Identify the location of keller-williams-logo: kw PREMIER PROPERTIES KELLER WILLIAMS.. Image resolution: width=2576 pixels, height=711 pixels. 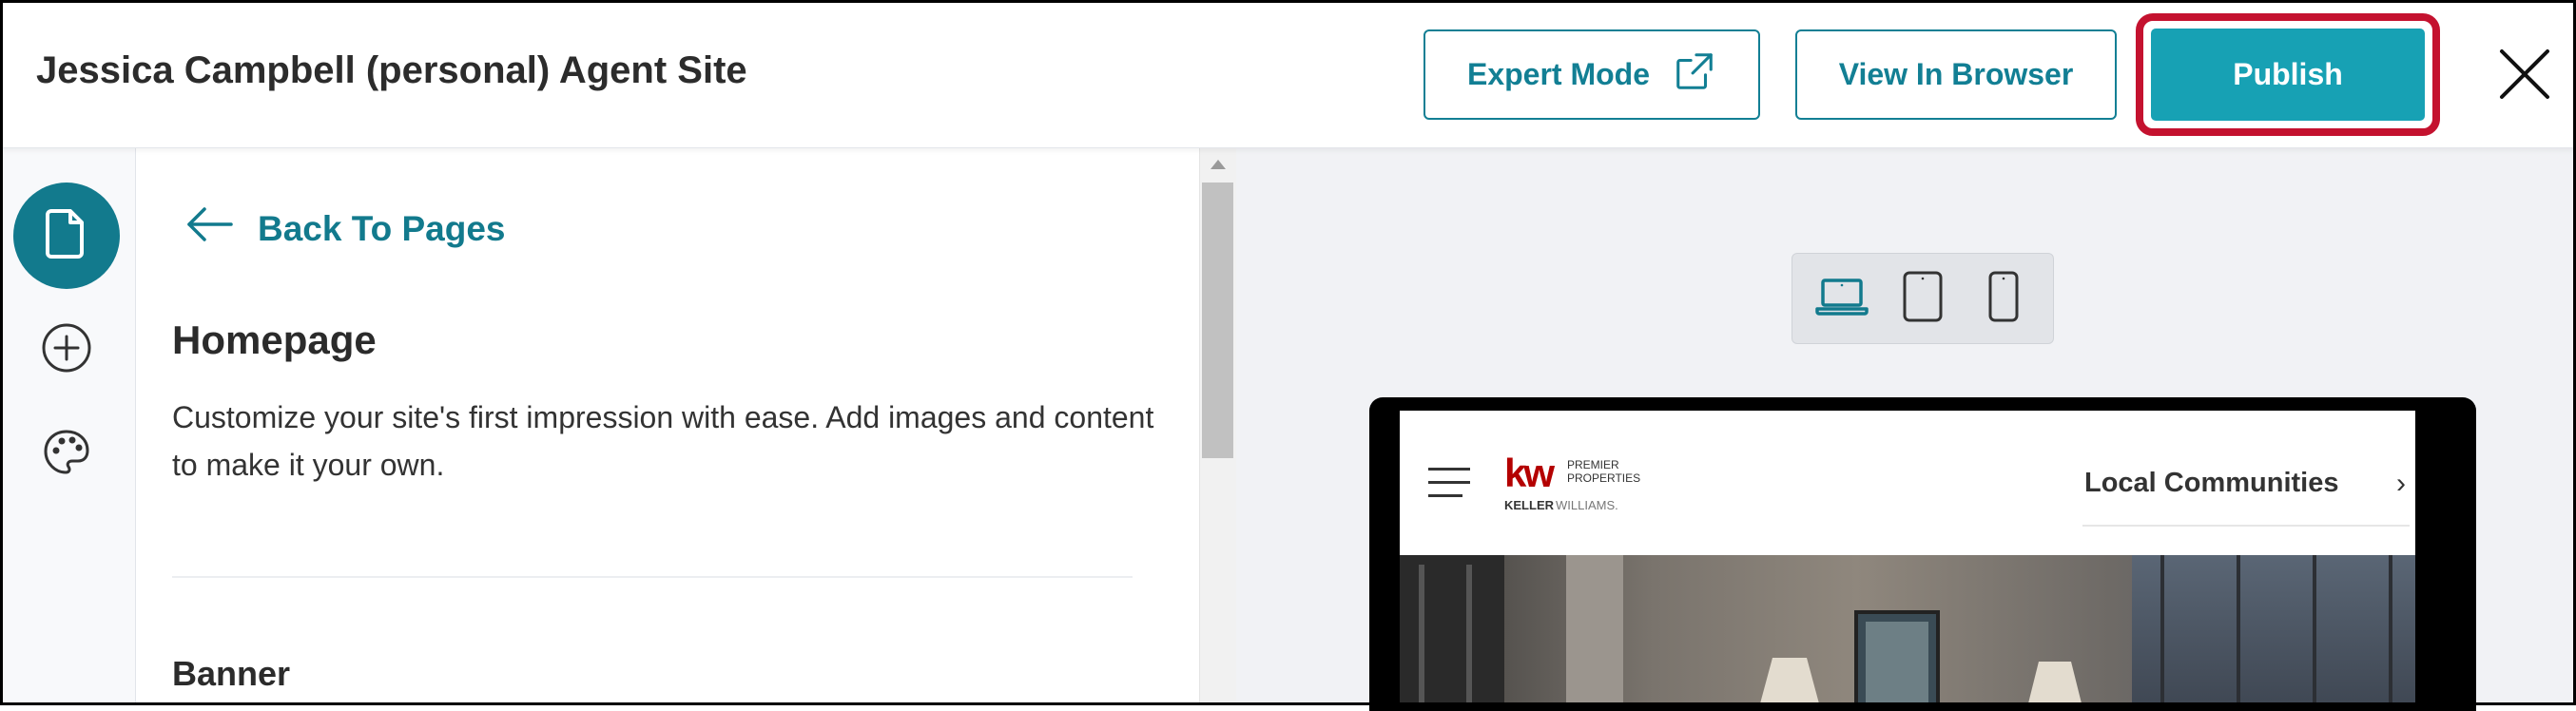
(1585, 485).